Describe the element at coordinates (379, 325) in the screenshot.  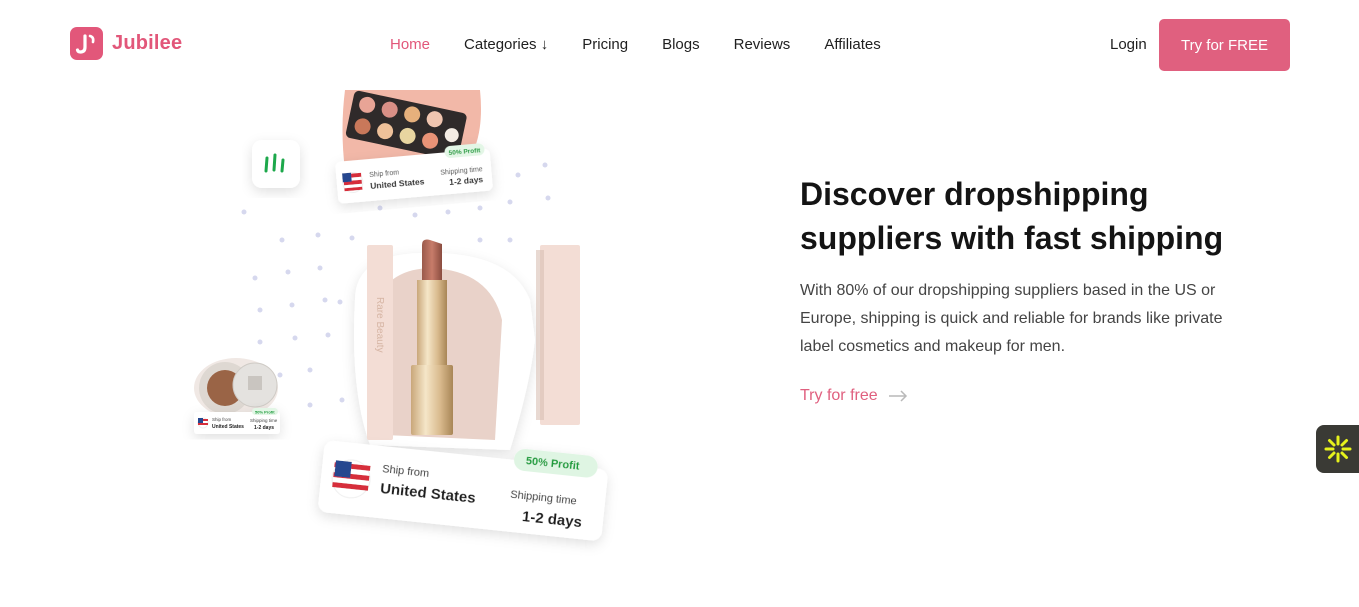
I see `lipstick-brand-text: Rare Beauty` at that location.